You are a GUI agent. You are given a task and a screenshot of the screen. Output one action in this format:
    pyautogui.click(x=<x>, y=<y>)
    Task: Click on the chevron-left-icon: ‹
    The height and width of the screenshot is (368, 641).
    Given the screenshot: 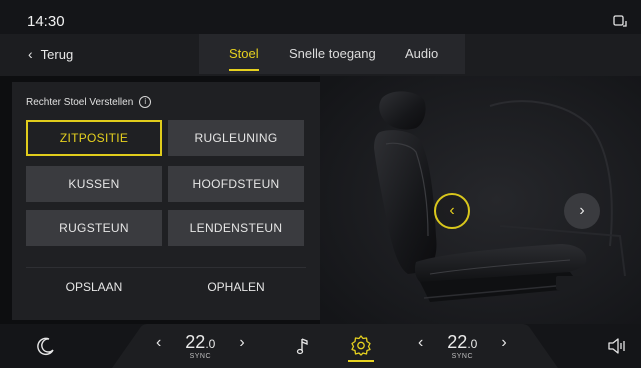 What is the action you would take?
    pyautogui.click(x=30, y=54)
    